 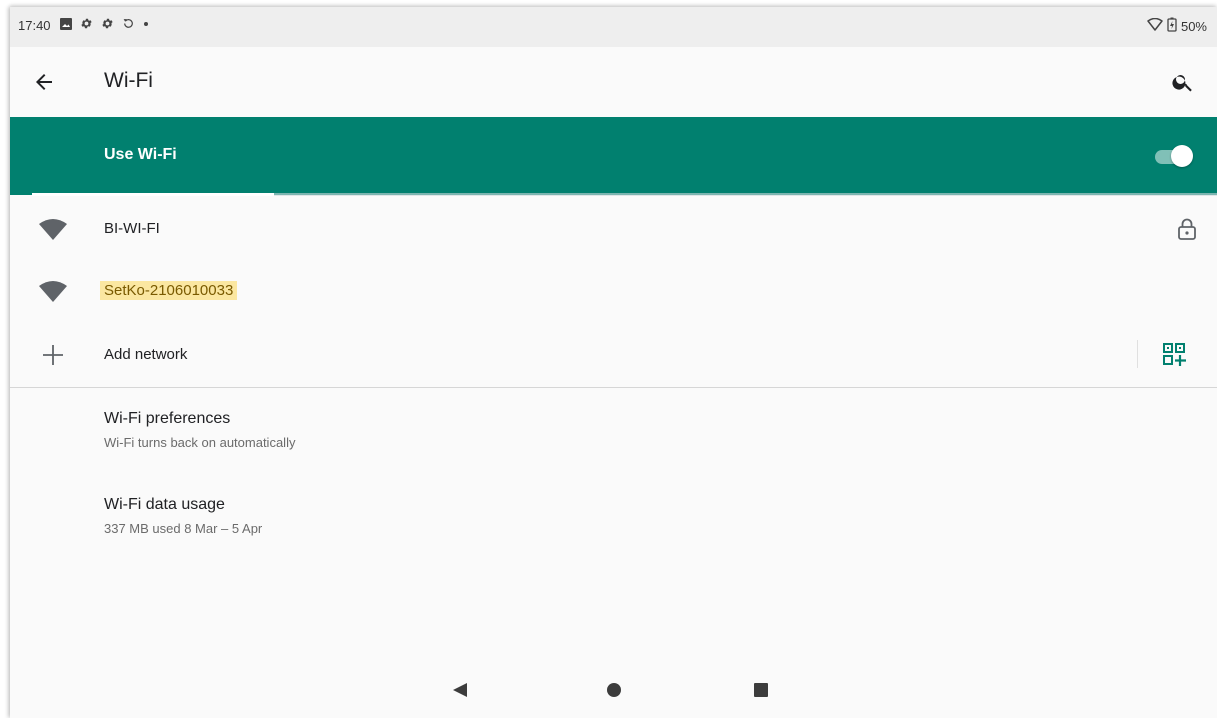 What do you see at coordinates (164, 504) in the screenshot?
I see `wifi-data-usage-title: Wi-Fi data usage` at bounding box center [164, 504].